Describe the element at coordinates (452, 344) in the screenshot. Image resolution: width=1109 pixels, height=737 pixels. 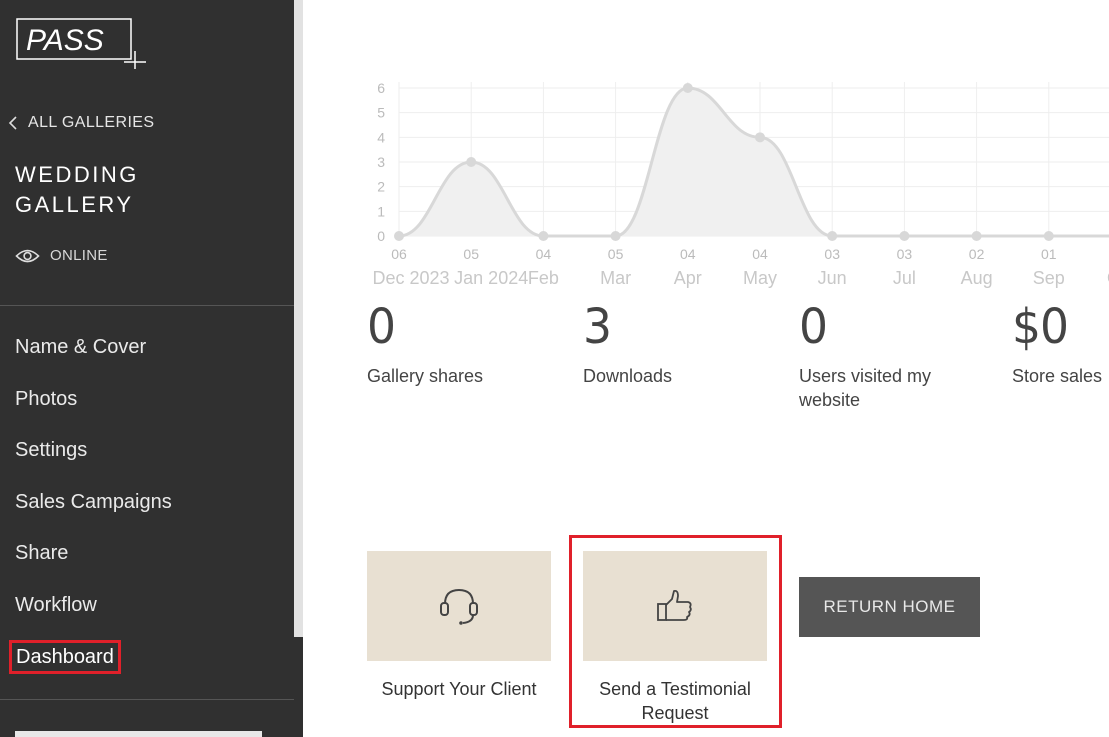
I see `stat-gallery-shares: 0 Gallery shares` at that location.